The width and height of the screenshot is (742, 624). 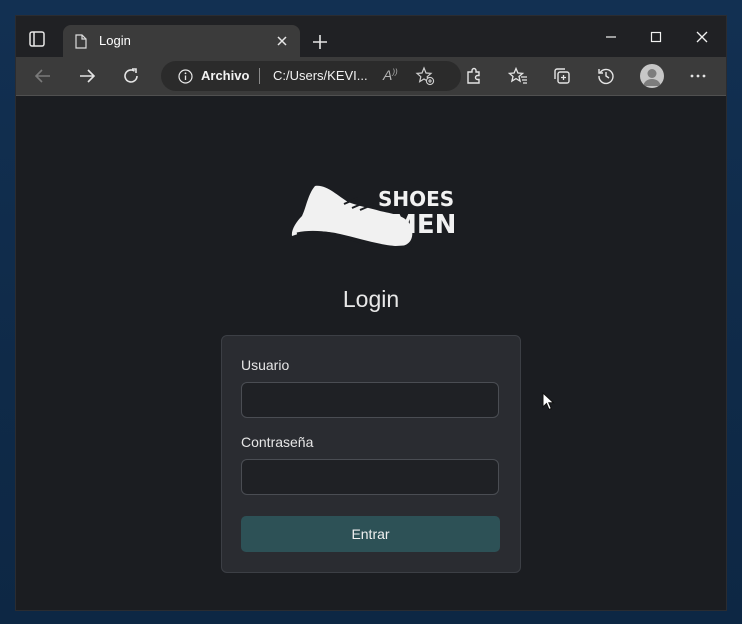 What do you see at coordinates (606, 76) in the screenshot?
I see `history-icon` at bounding box center [606, 76].